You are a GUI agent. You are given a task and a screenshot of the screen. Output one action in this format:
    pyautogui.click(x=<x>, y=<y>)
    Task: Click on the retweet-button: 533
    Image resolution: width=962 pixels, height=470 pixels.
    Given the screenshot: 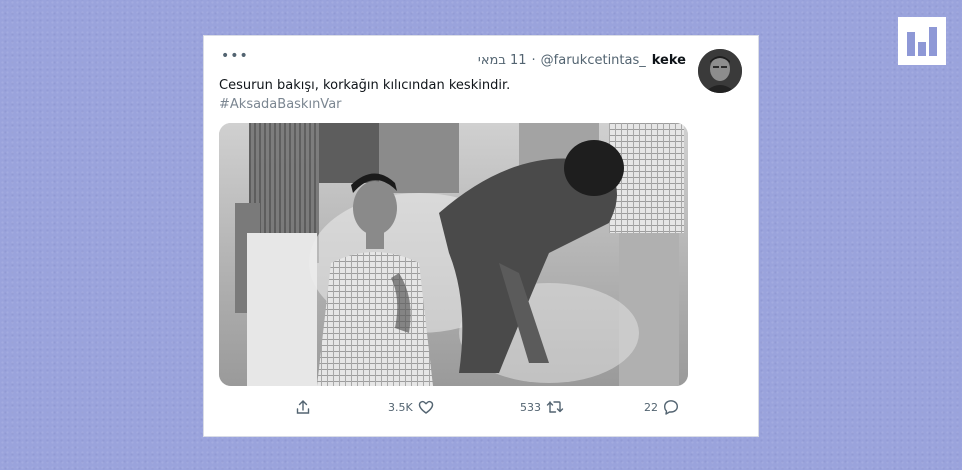 What is the action you would take?
    pyautogui.click(x=542, y=407)
    